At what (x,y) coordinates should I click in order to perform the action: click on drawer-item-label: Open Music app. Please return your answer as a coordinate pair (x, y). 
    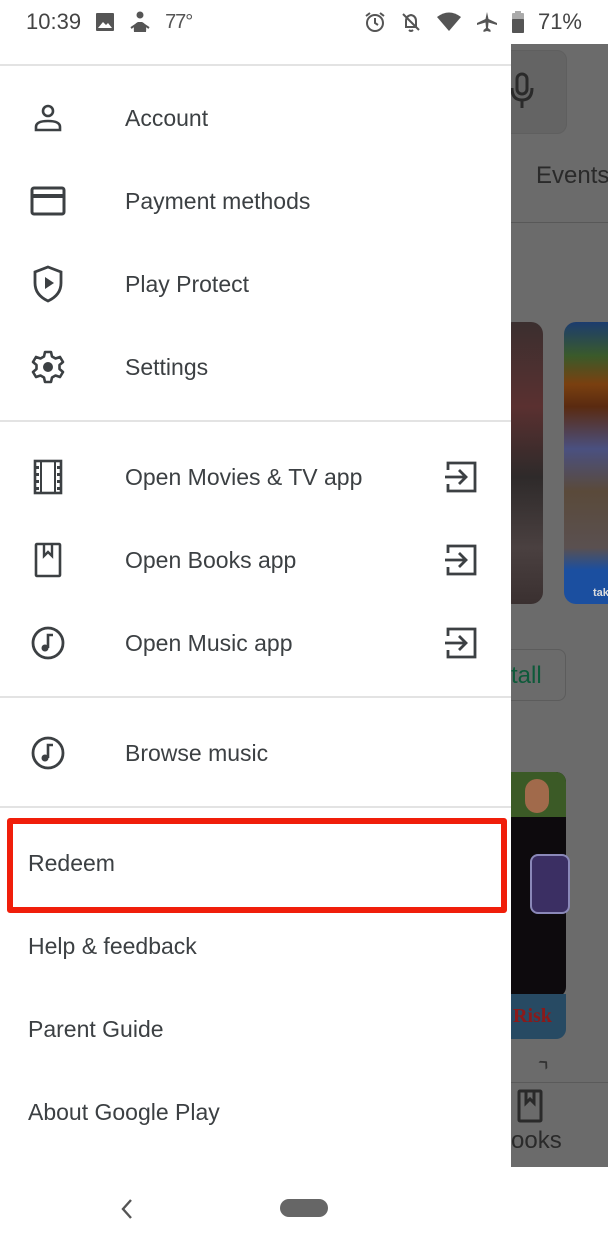
    Looking at the image, I should click on (209, 642).